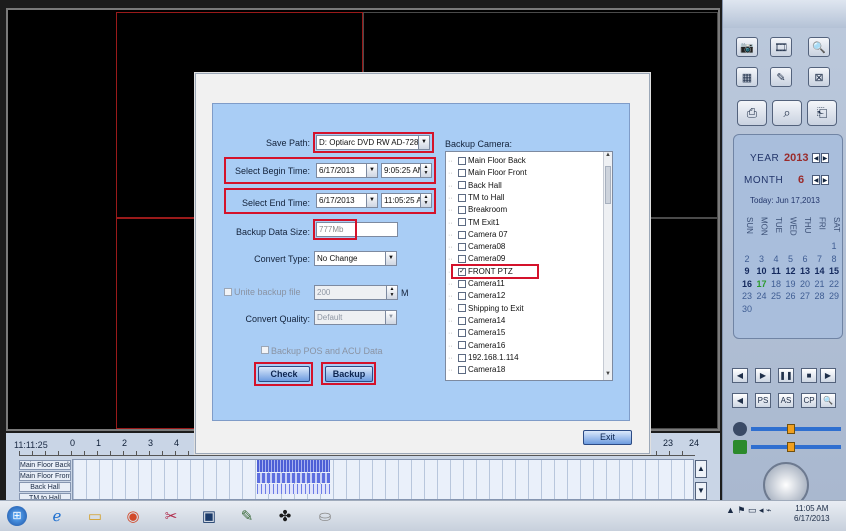  Describe the element at coordinates (828, 400) in the screenshot. I see `magnify-icon: 🔍` at that location.